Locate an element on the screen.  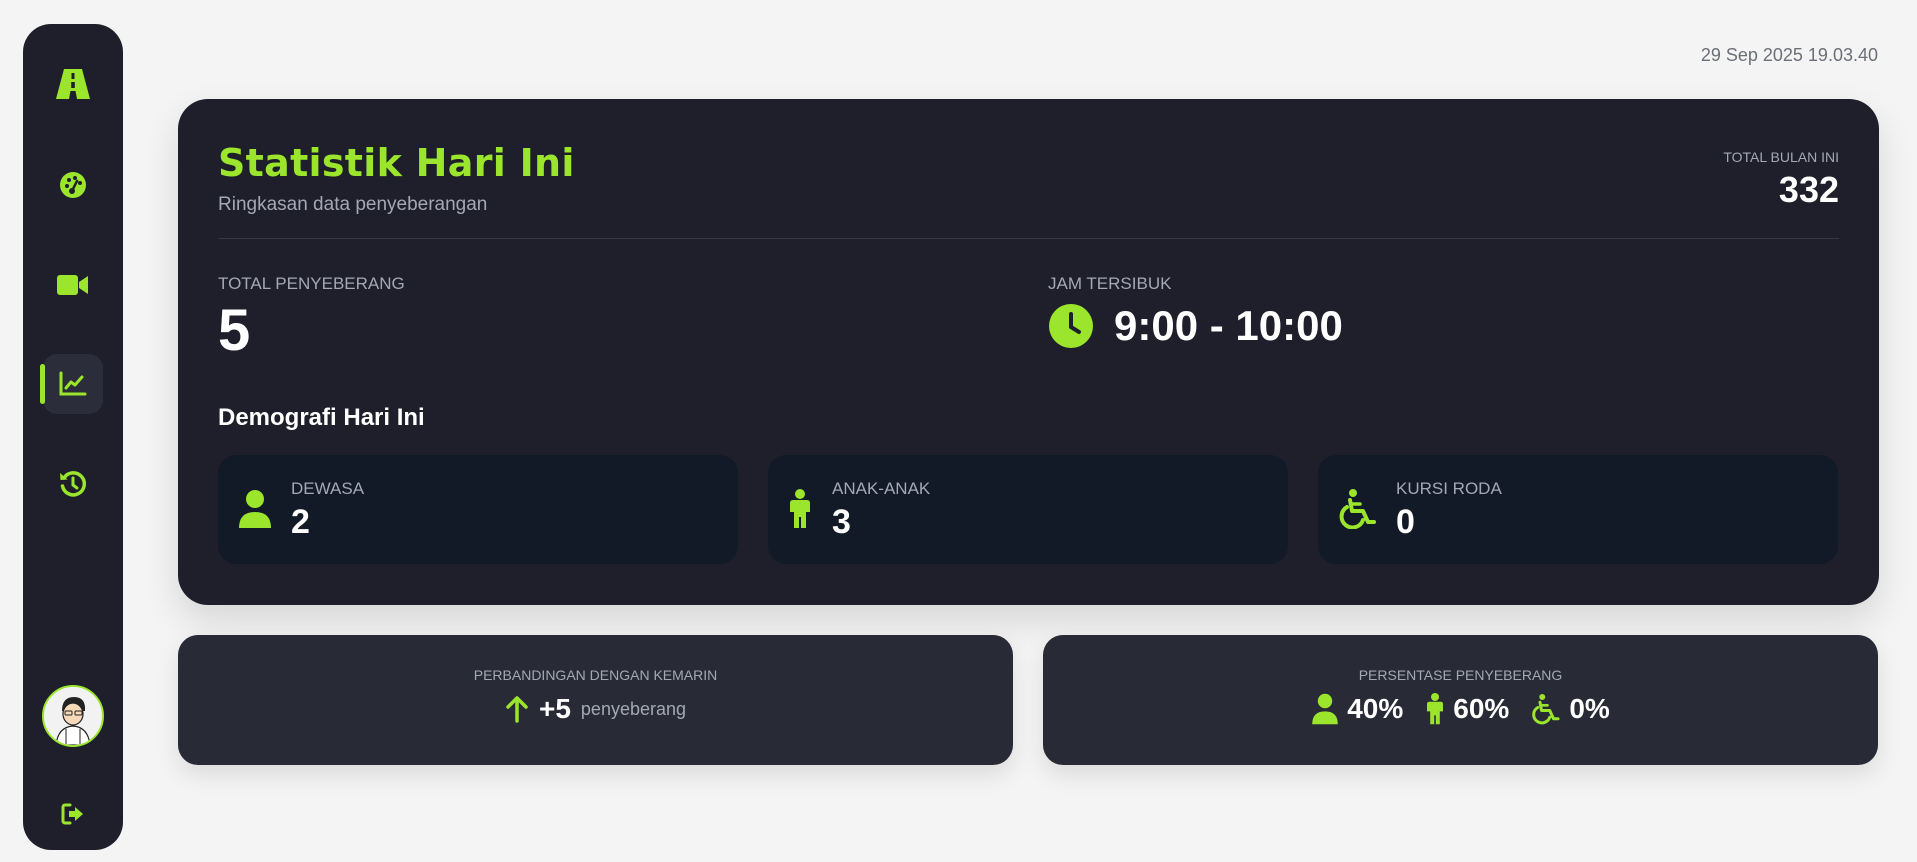
active-indicator is located at coordinates (42, 384).